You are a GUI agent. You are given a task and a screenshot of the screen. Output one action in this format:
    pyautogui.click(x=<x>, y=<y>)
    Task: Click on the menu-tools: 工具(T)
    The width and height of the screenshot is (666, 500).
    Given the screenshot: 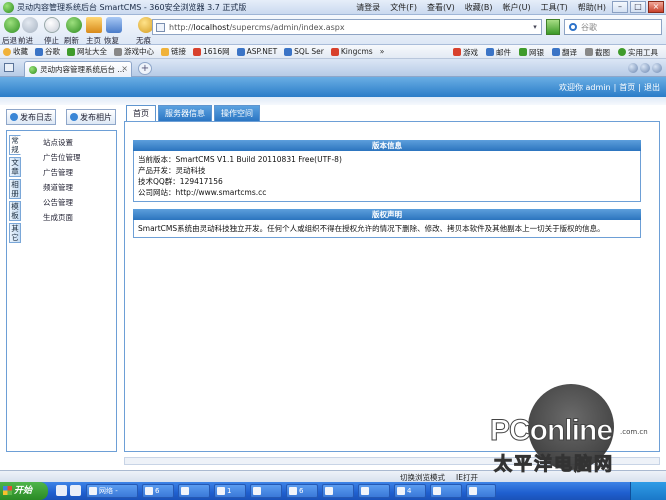 What is the action you would take?
    pyautogui.click(x=554, y=7)
    